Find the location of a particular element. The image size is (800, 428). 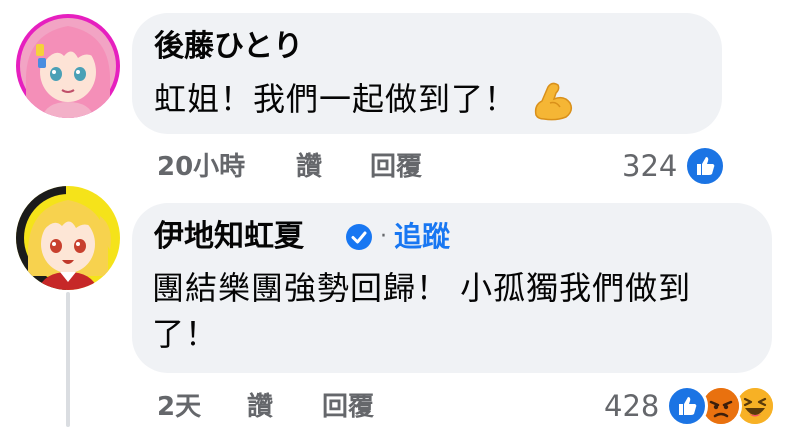

follow-button: 追蹤 is located at coordinates (422, 237).